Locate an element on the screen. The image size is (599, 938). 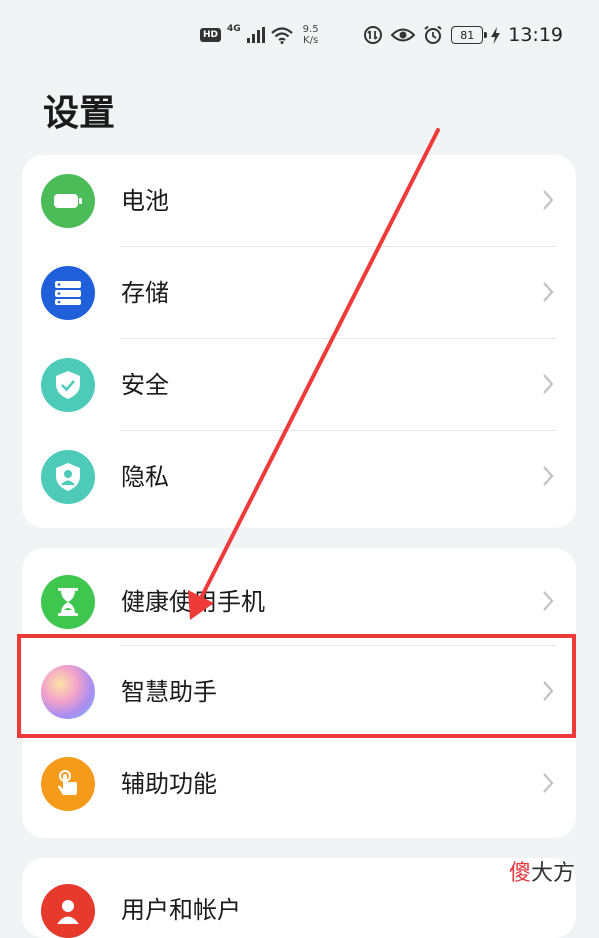
watermark: 傻 大方 is located at coordinates (542, 871).